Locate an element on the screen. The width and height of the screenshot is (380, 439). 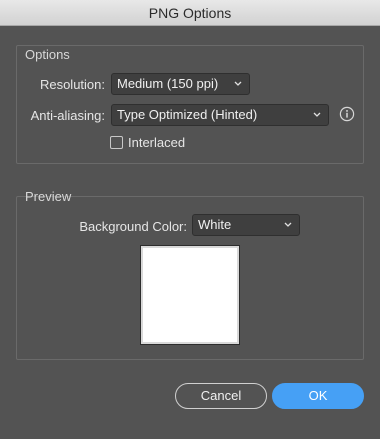
interlaced-checkbox is located at coordinates (116, 142).